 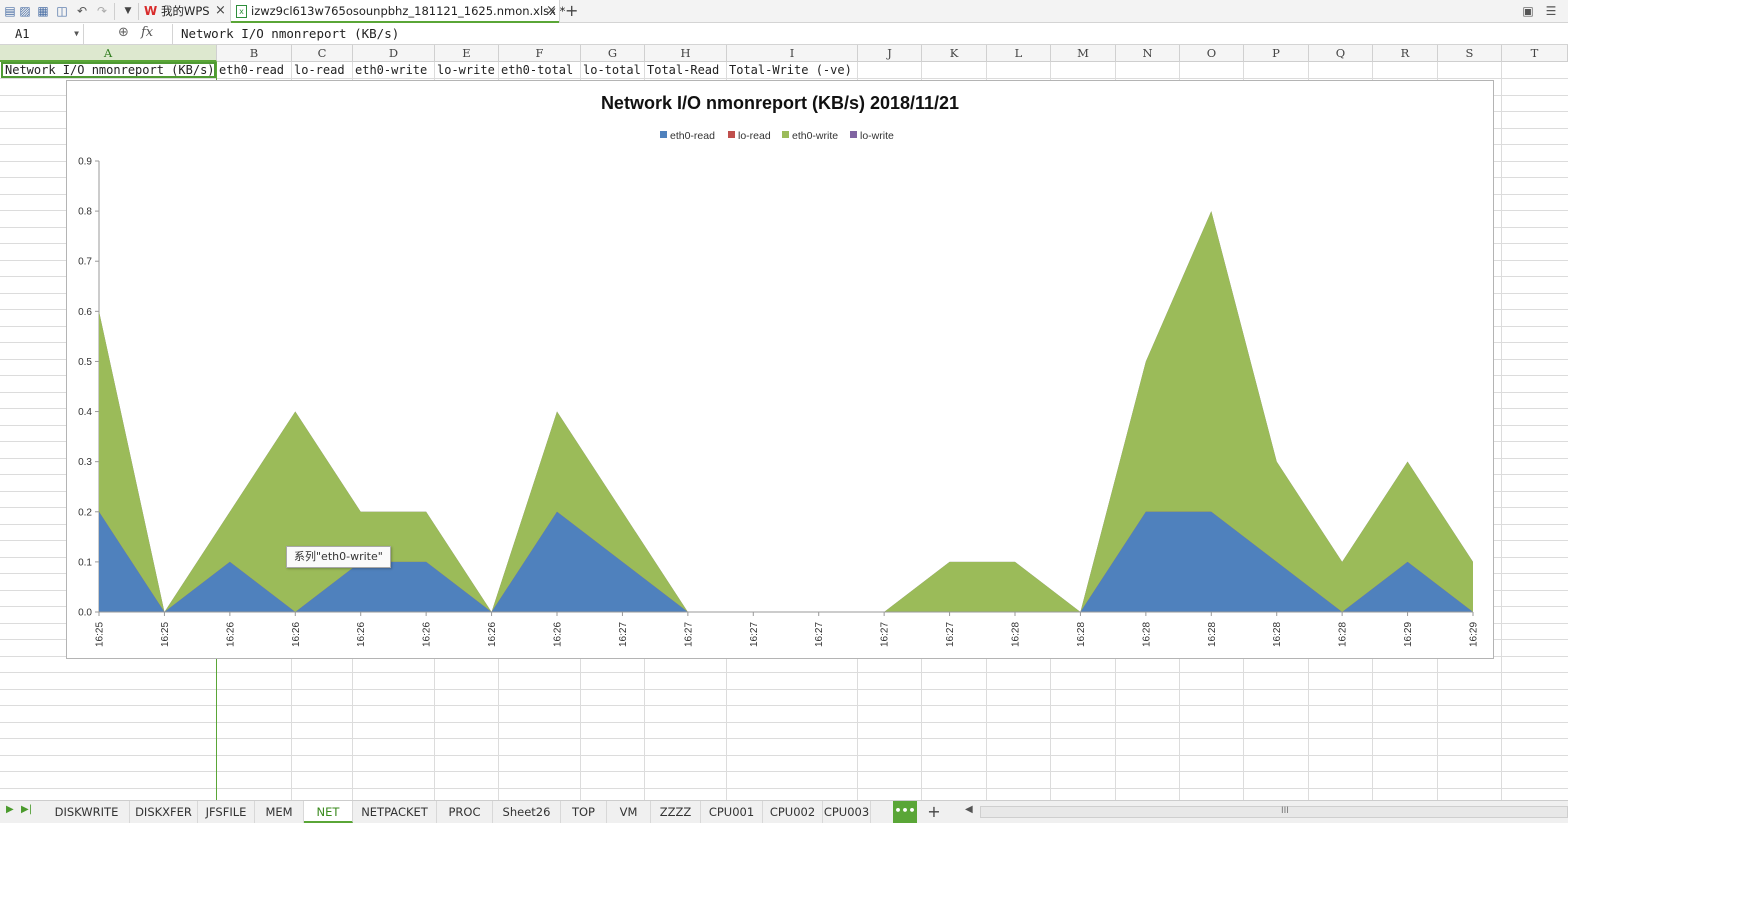 I want to click on window-layout-icon: ▣, so click(x=1528, y=11).